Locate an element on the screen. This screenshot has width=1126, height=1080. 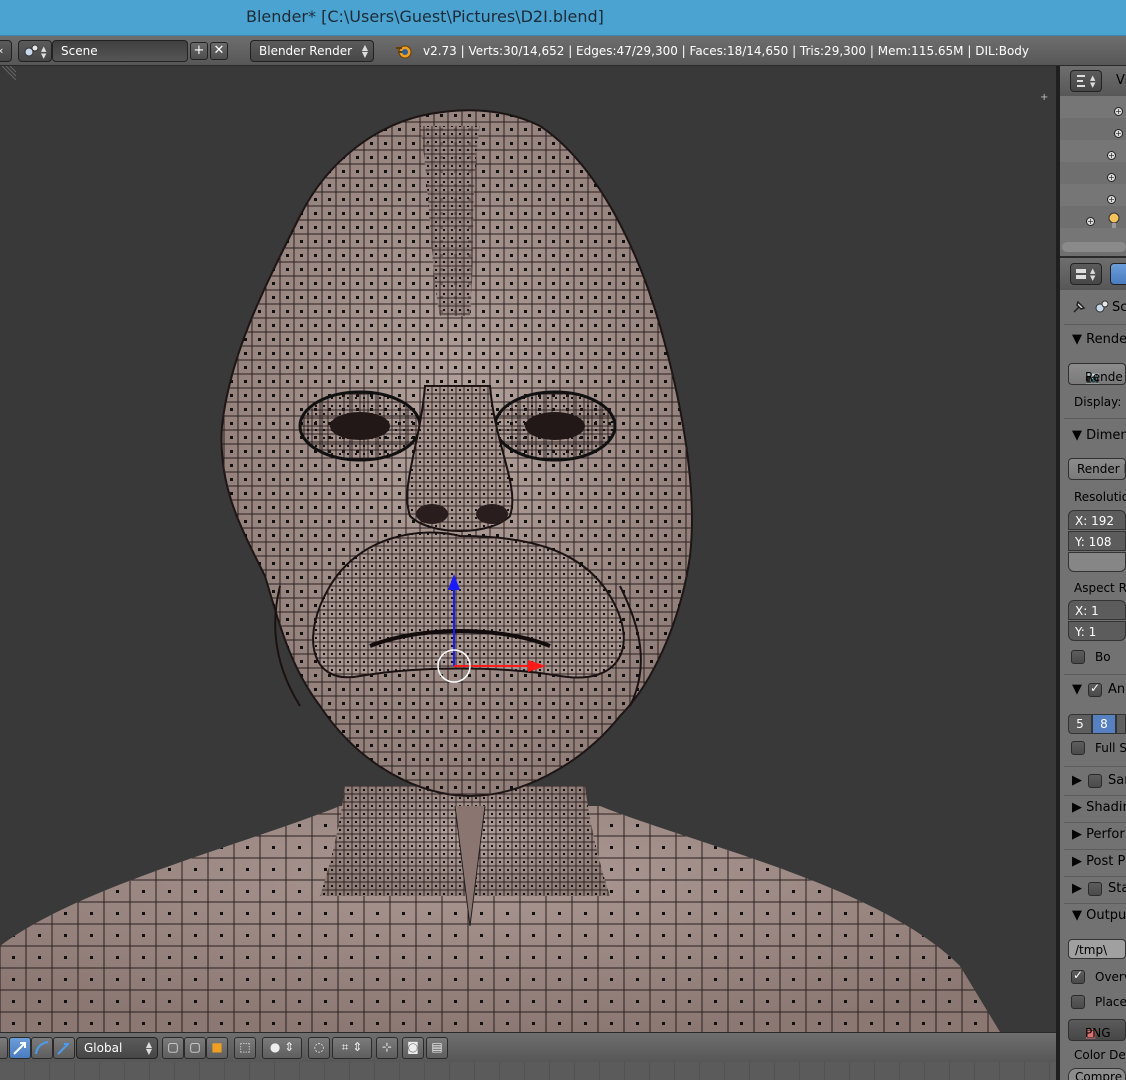
resolution-x-field: X: 192 is located at coordinates (1097, 520).